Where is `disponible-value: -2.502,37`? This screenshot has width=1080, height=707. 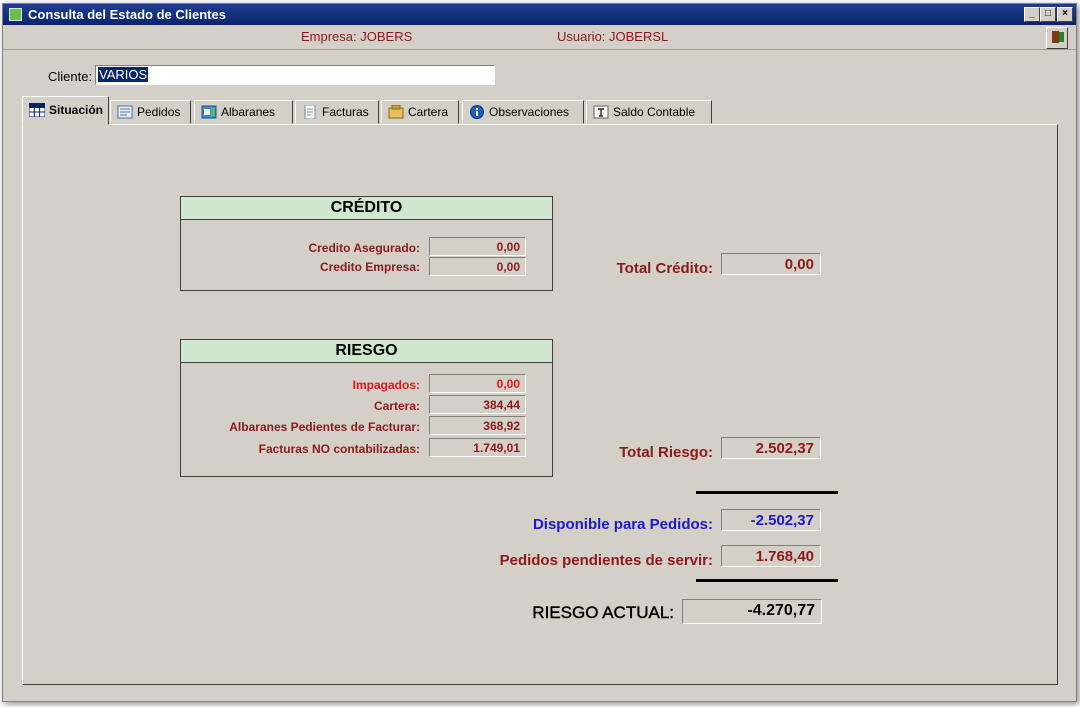 disponible-value: -2.502,37 is located at coordinates (771, 520).